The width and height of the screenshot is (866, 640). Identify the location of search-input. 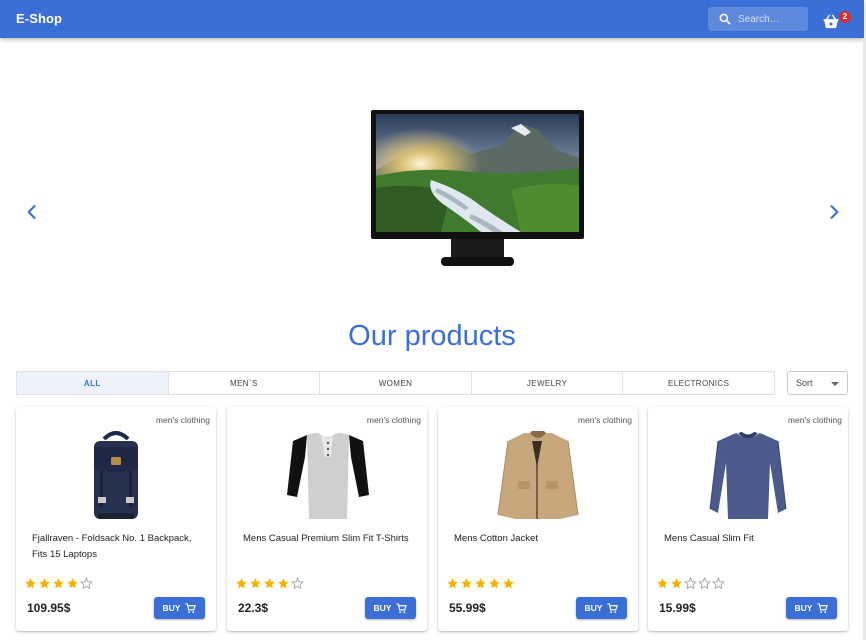
(773, 19).